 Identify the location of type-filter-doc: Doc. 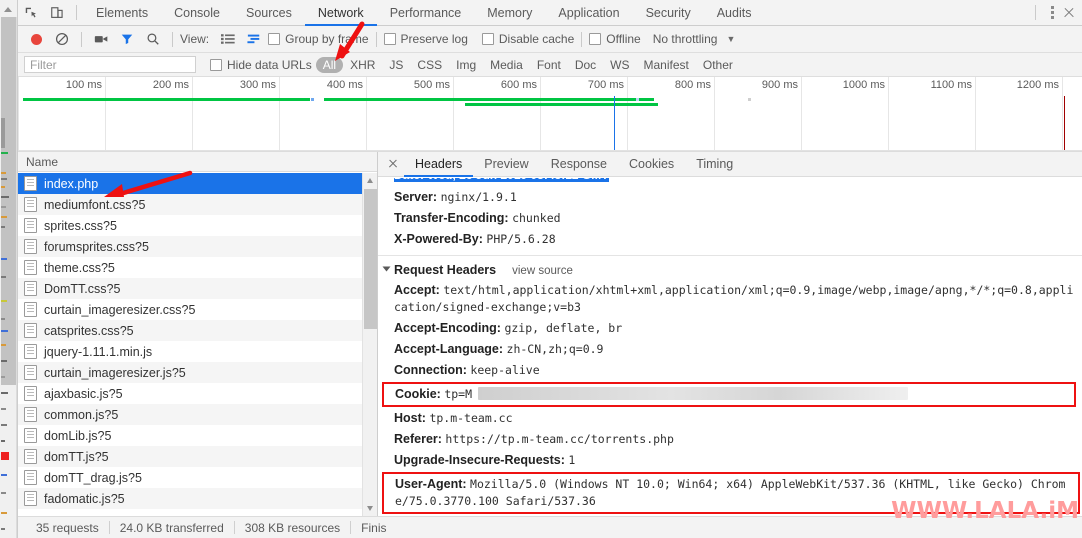
(585, 65).